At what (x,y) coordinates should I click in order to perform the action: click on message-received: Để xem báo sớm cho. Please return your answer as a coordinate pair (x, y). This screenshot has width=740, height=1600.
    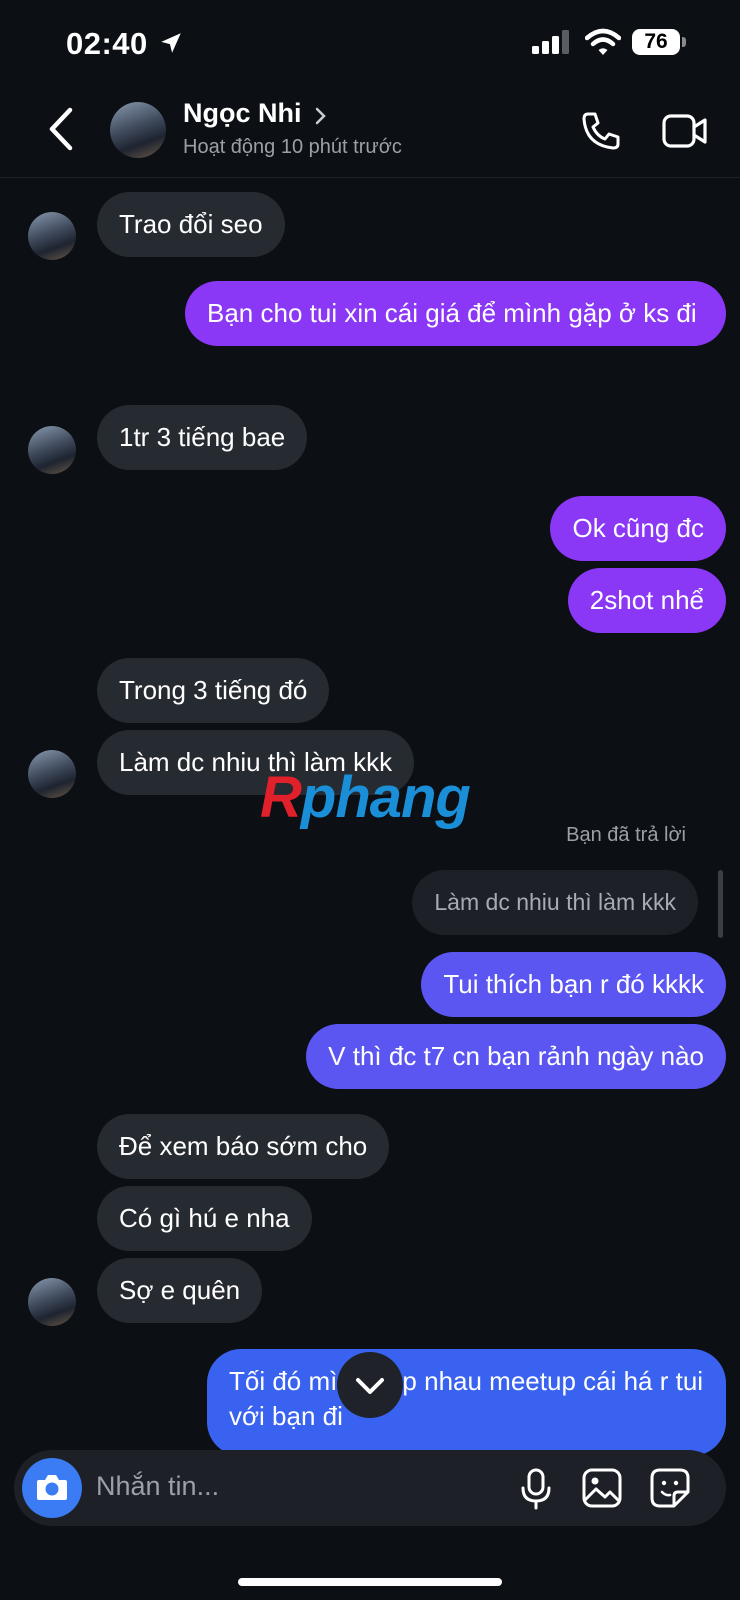
    Looking at the image, I should click on (243, 1146).